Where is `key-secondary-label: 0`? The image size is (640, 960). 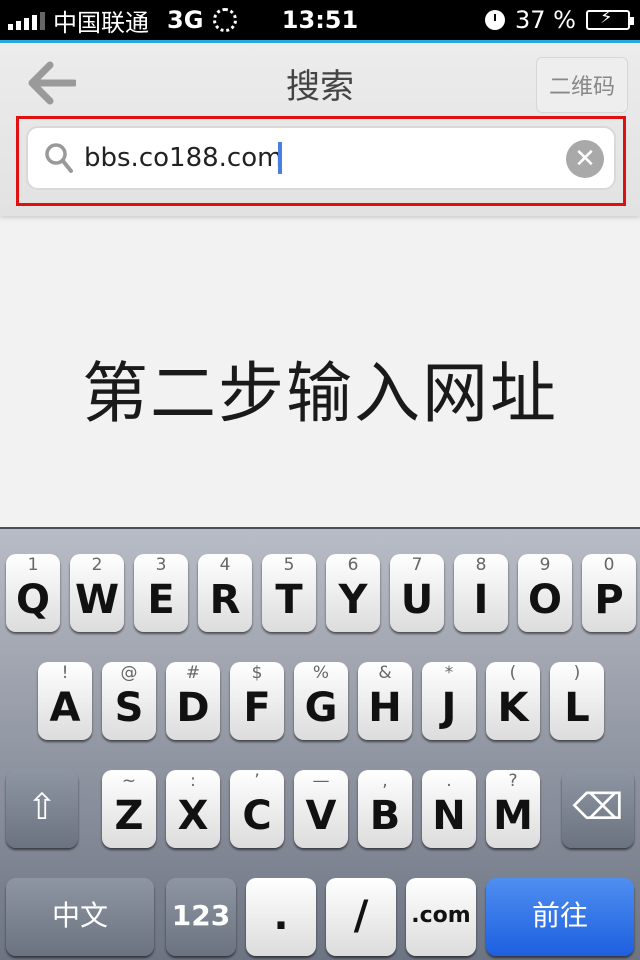 key-secondary-label: 0 is located at coordinates (609, 565).